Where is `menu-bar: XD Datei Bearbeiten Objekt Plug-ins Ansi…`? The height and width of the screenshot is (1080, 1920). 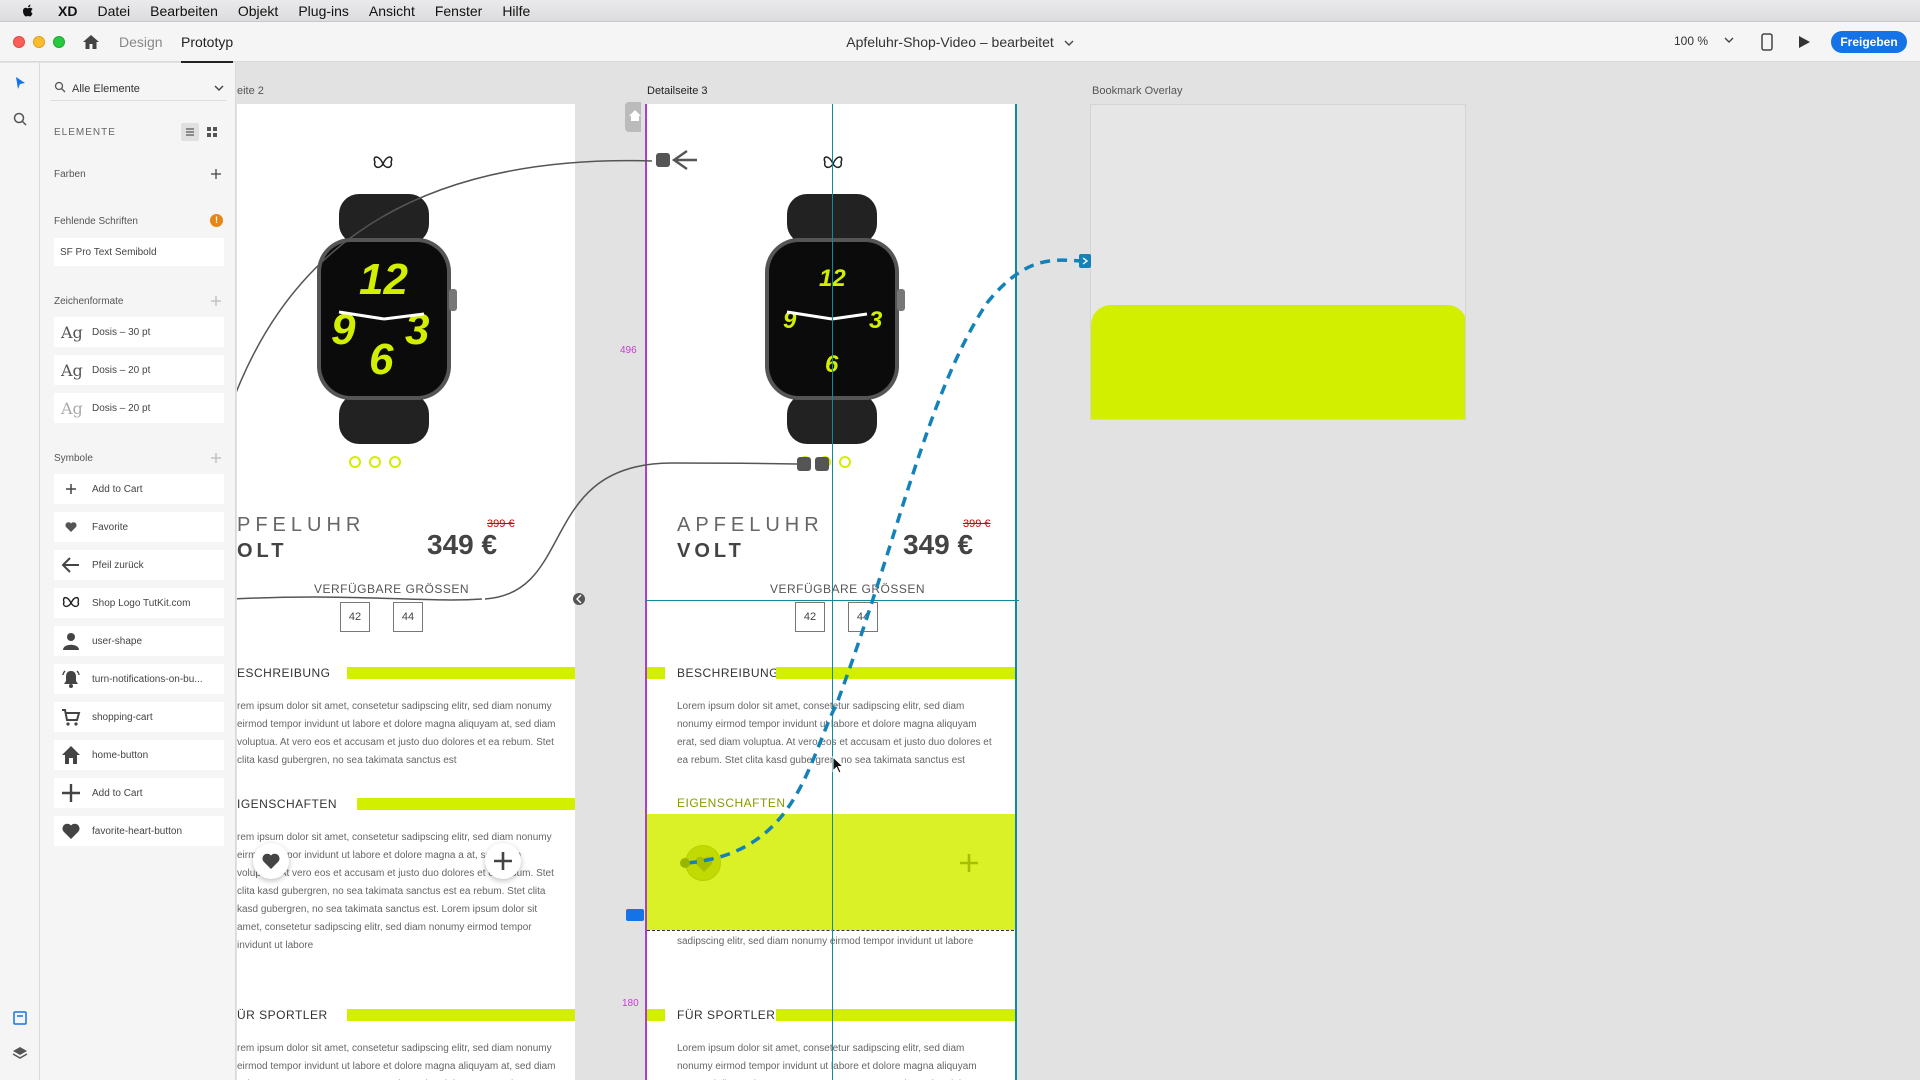
menu-bar: XD Datei Bearbeiten Objekt Plug-ins Ansi… is located at coordinates (960, 11).